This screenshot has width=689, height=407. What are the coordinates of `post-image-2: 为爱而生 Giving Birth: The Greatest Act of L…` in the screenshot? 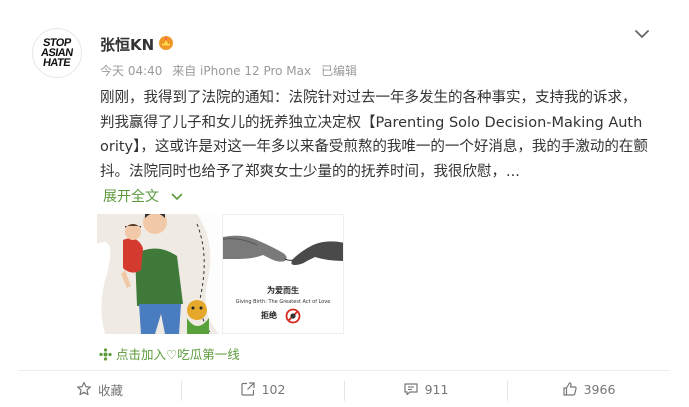 It's located at (283, 274).